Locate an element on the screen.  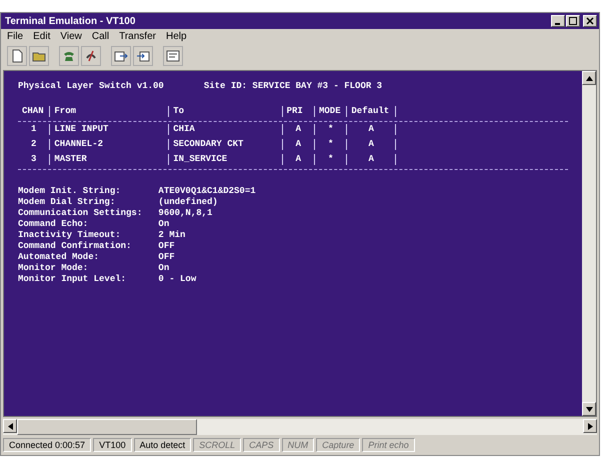
table-cell: MASTER is located at coordinates (110, 159).